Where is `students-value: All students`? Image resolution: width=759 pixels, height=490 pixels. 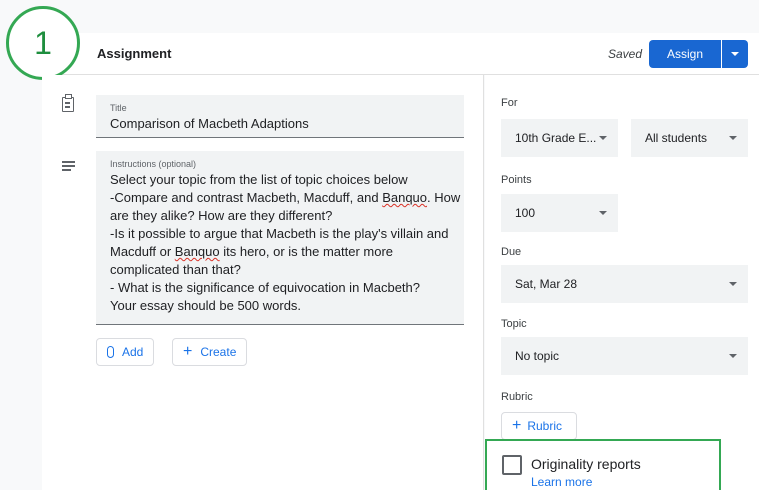
students-value: All students is located at coordinates (676, 138).